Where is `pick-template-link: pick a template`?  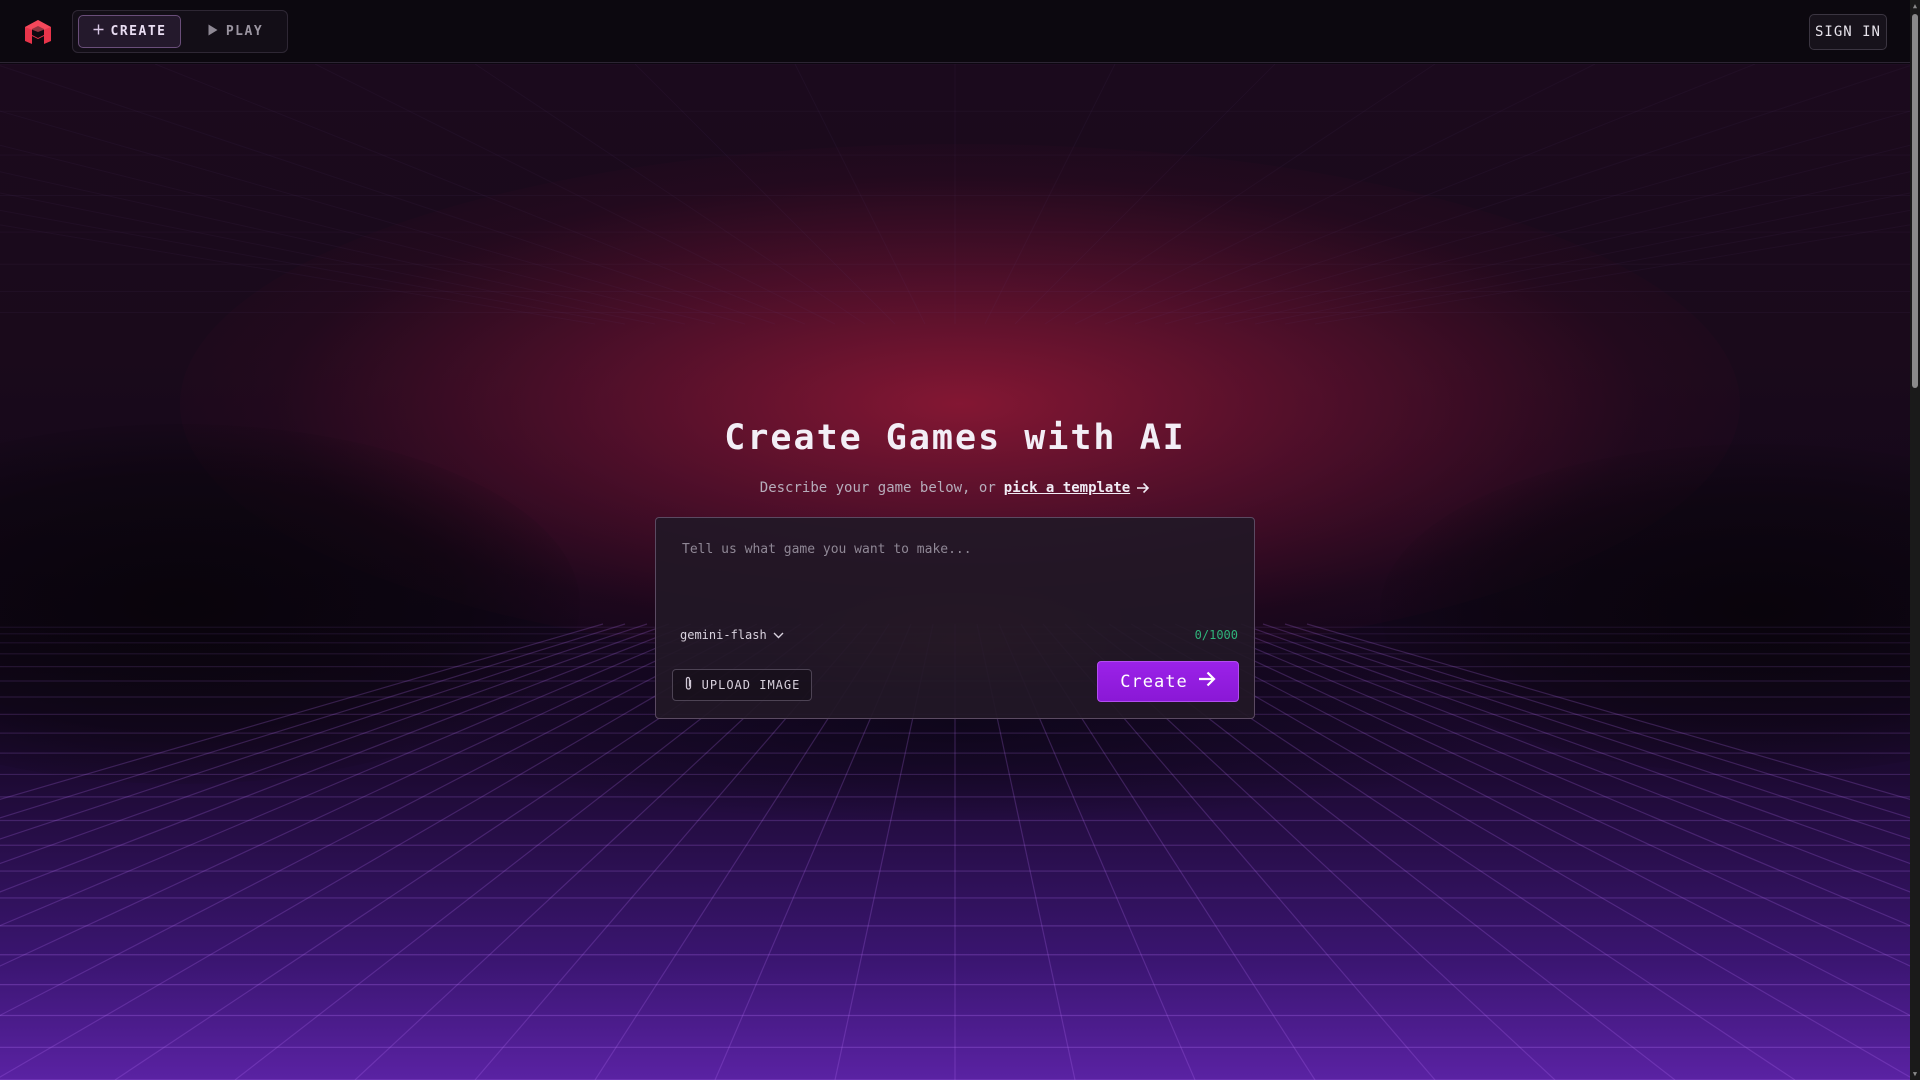 pick-template-link: pick a template is located at coordinates (1067, 488).